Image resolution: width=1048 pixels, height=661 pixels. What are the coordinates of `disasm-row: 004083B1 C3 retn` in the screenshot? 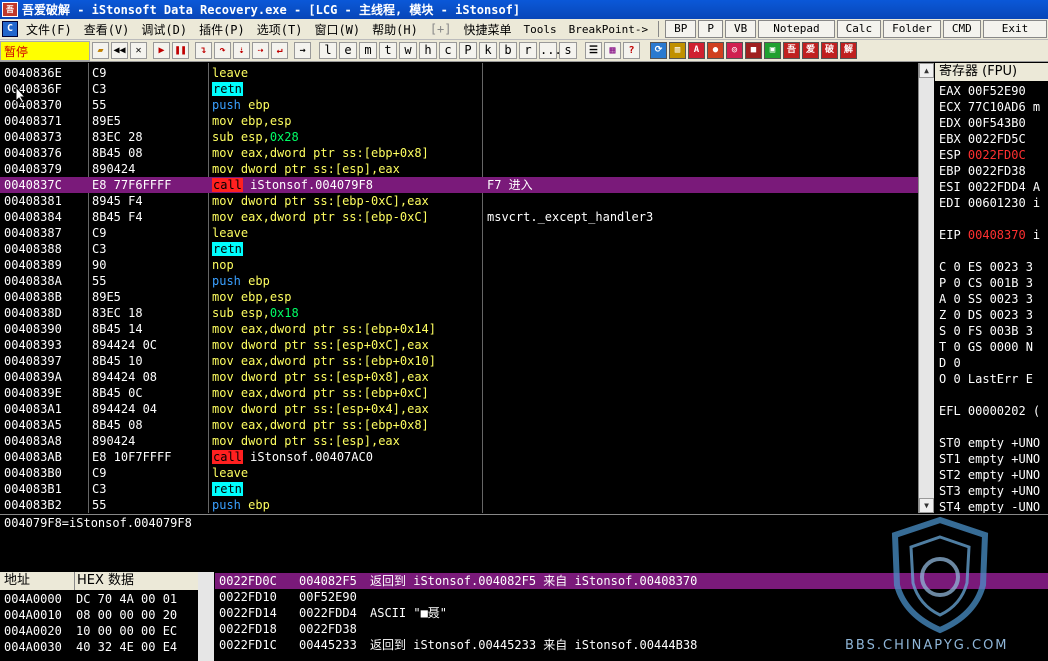 It's located at (459, 489).